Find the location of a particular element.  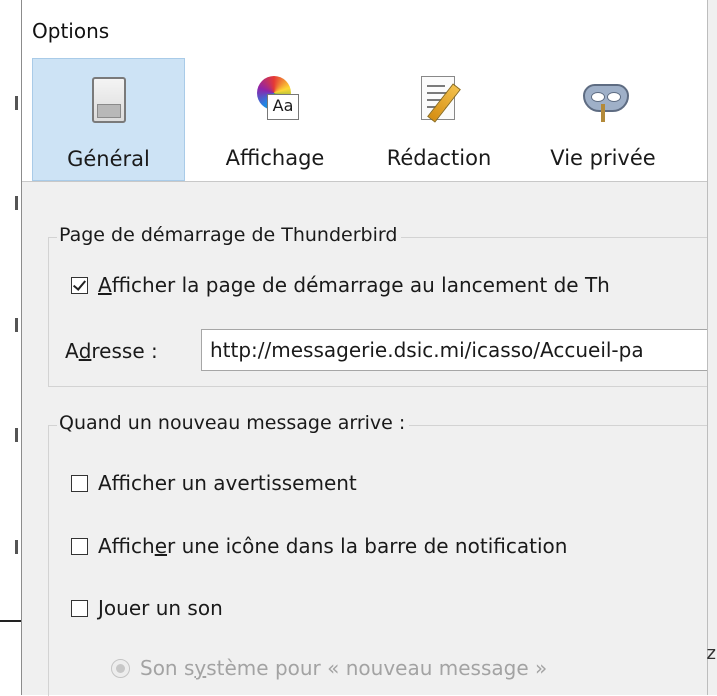

tab-general-label: Général is located at coordinates (108, 159).